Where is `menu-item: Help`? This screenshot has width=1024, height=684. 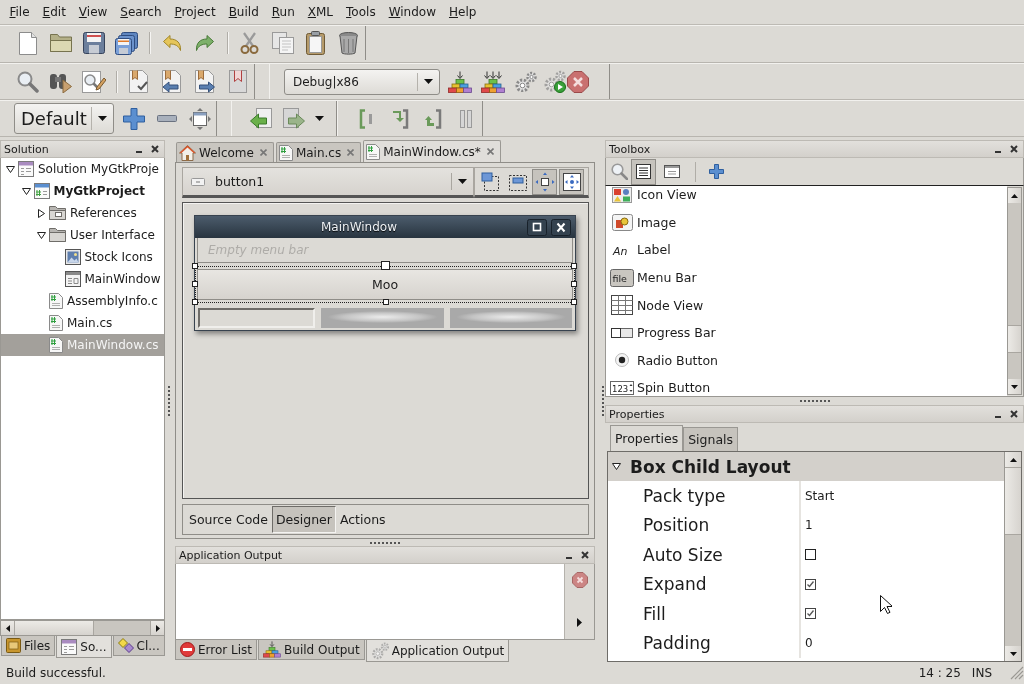
menu-item: Help is located at coordinates (462, 12).